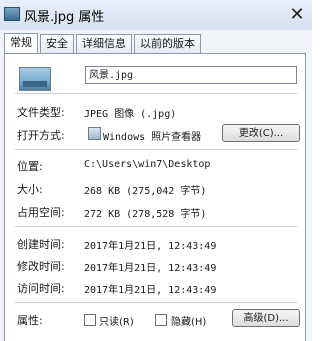 The height and width of the screenshot is (341, 320). Describe the element at coordinates (41, 266) in the screenshot. I see `modified-label: 修改时间:` at that location.